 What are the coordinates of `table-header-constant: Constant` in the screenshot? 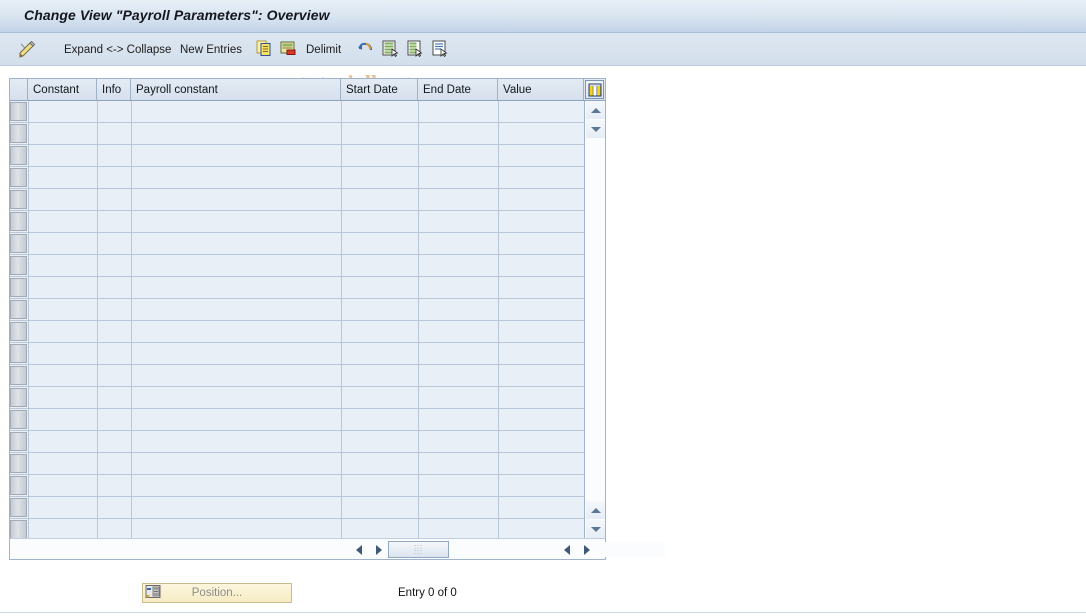 It's located at (62, 89).